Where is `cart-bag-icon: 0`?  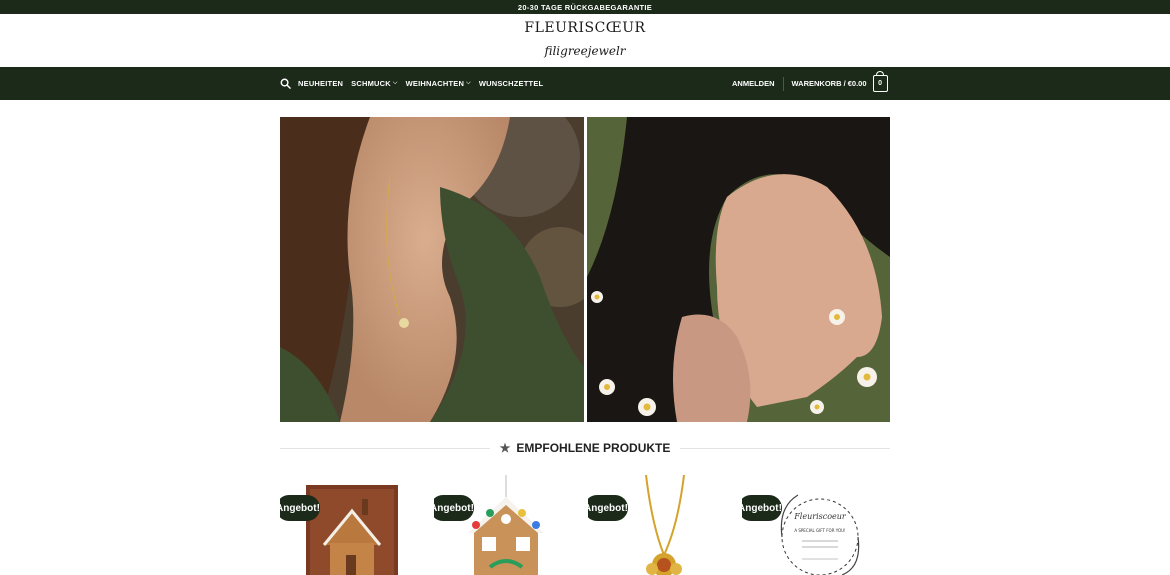
cart-bag-icon: 0 is located at coordinates (880, 81).